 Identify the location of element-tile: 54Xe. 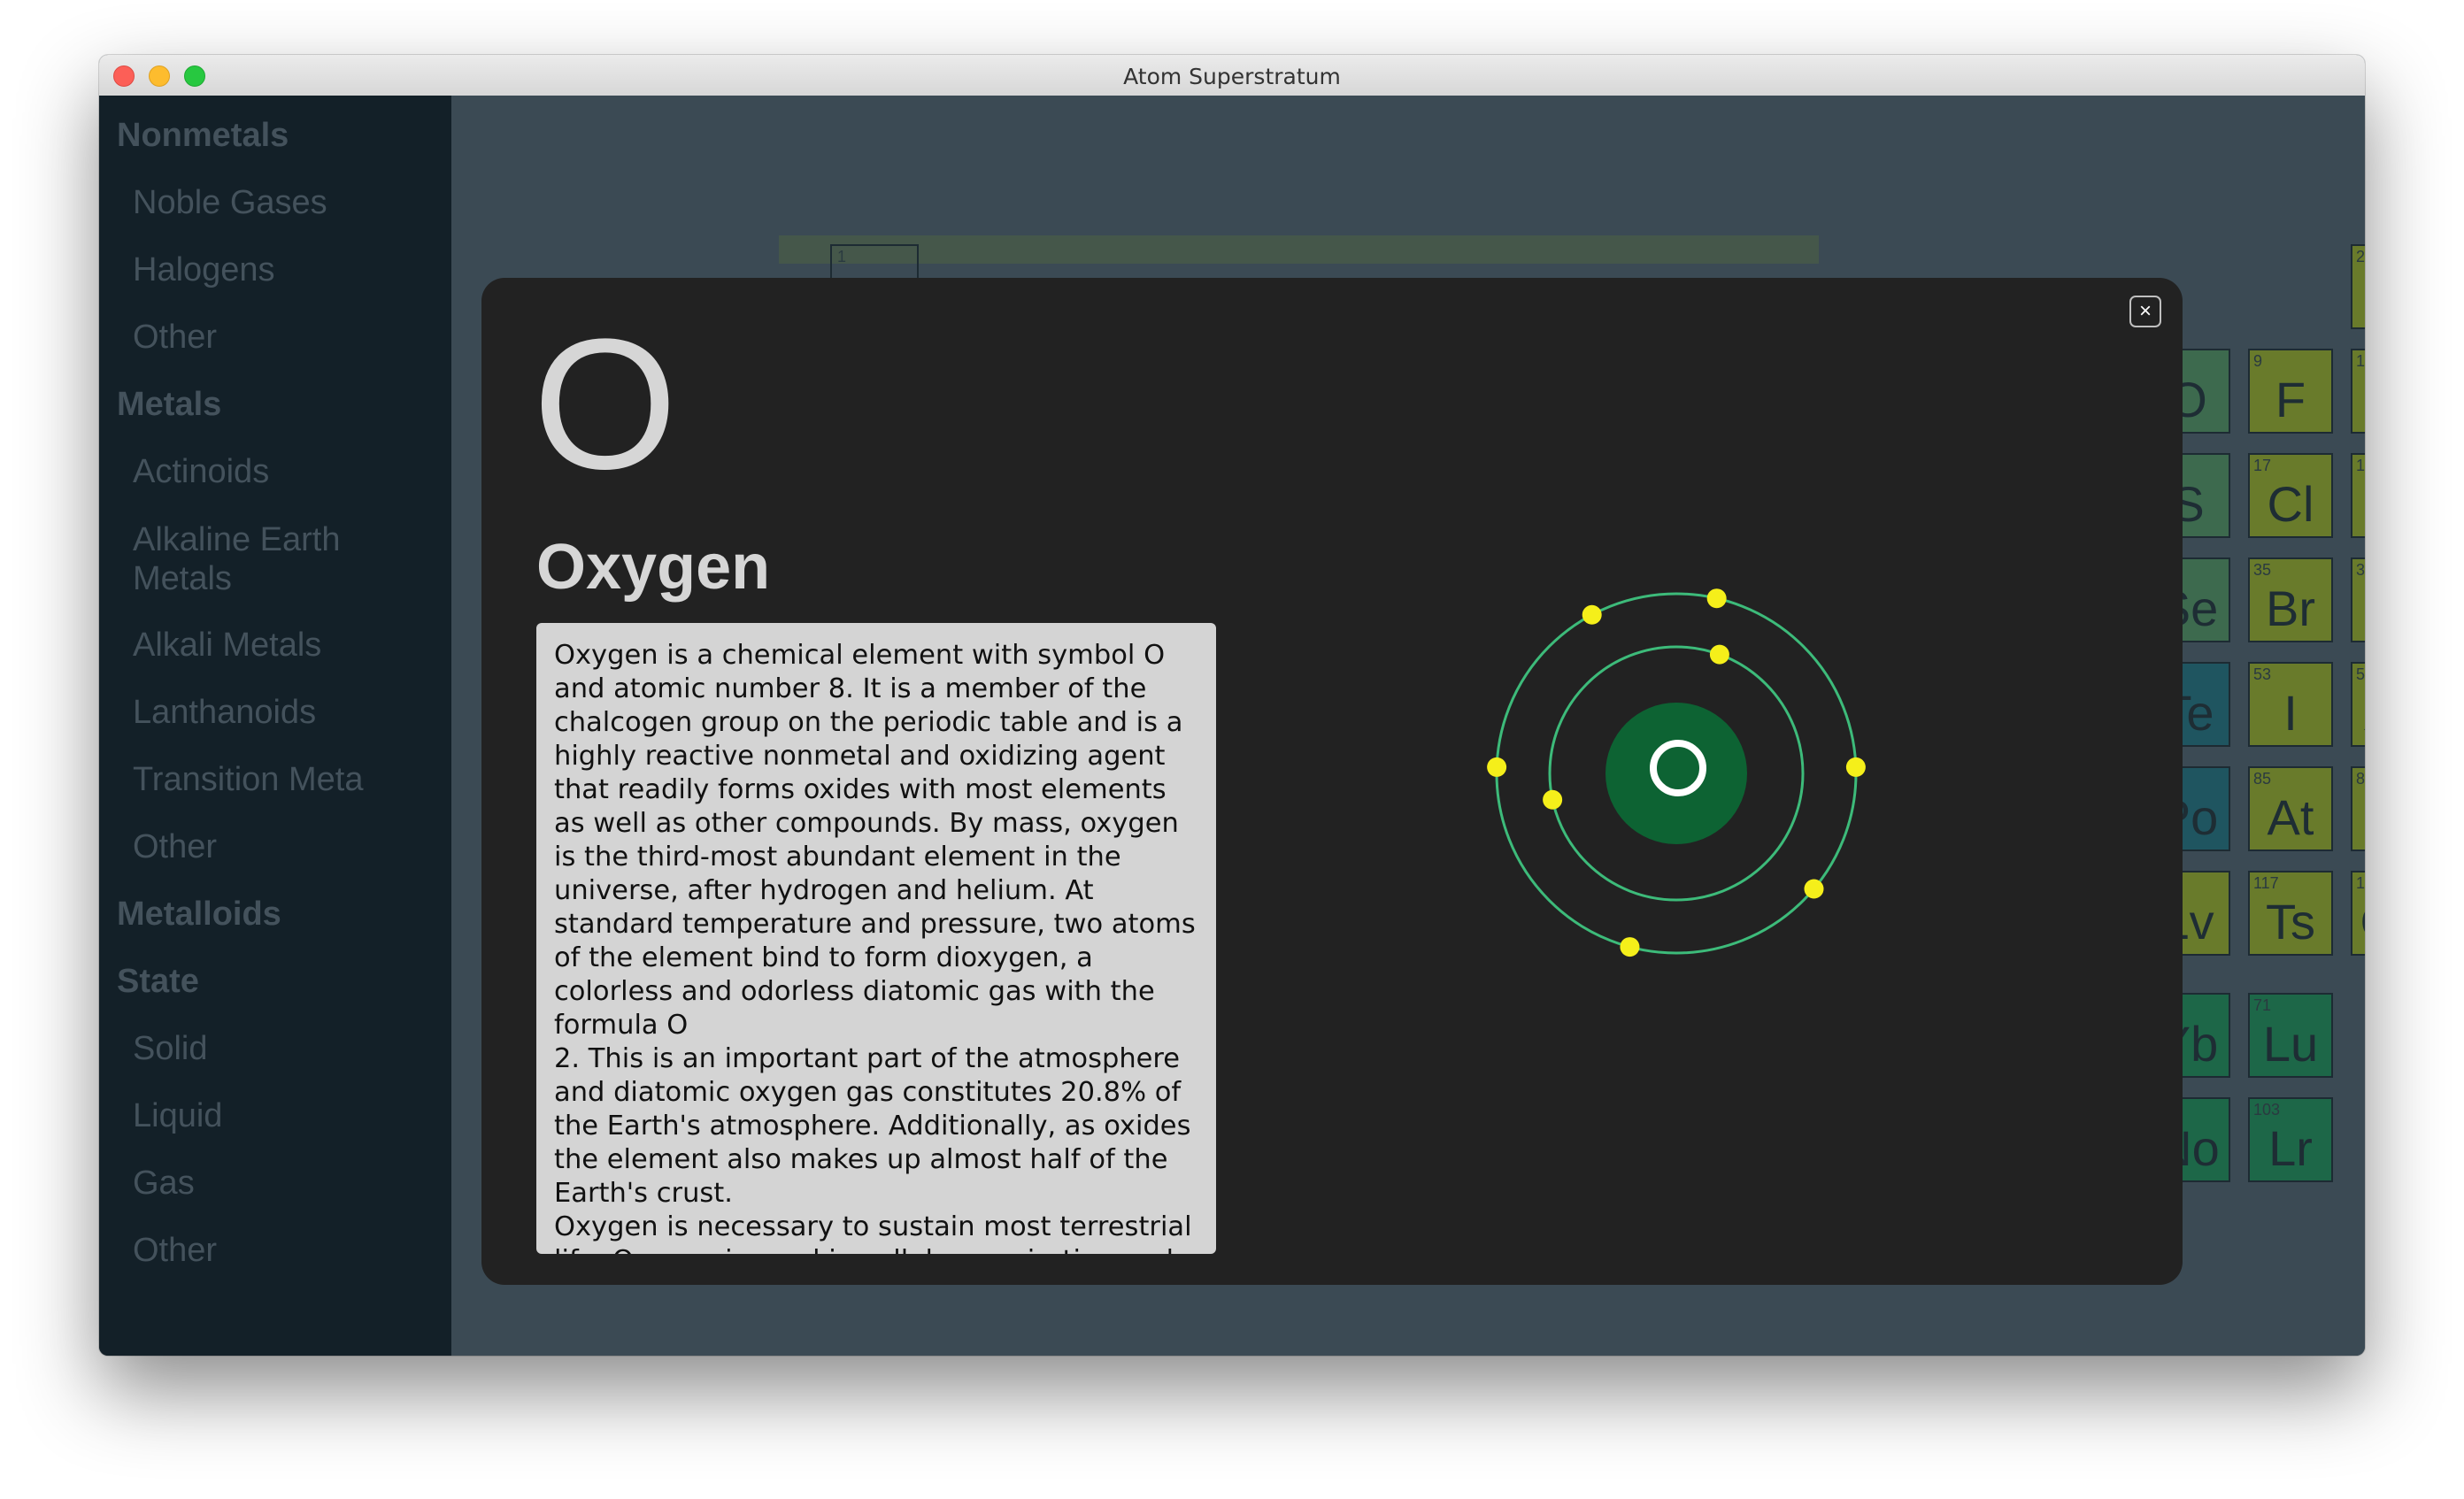
(2358, 704).